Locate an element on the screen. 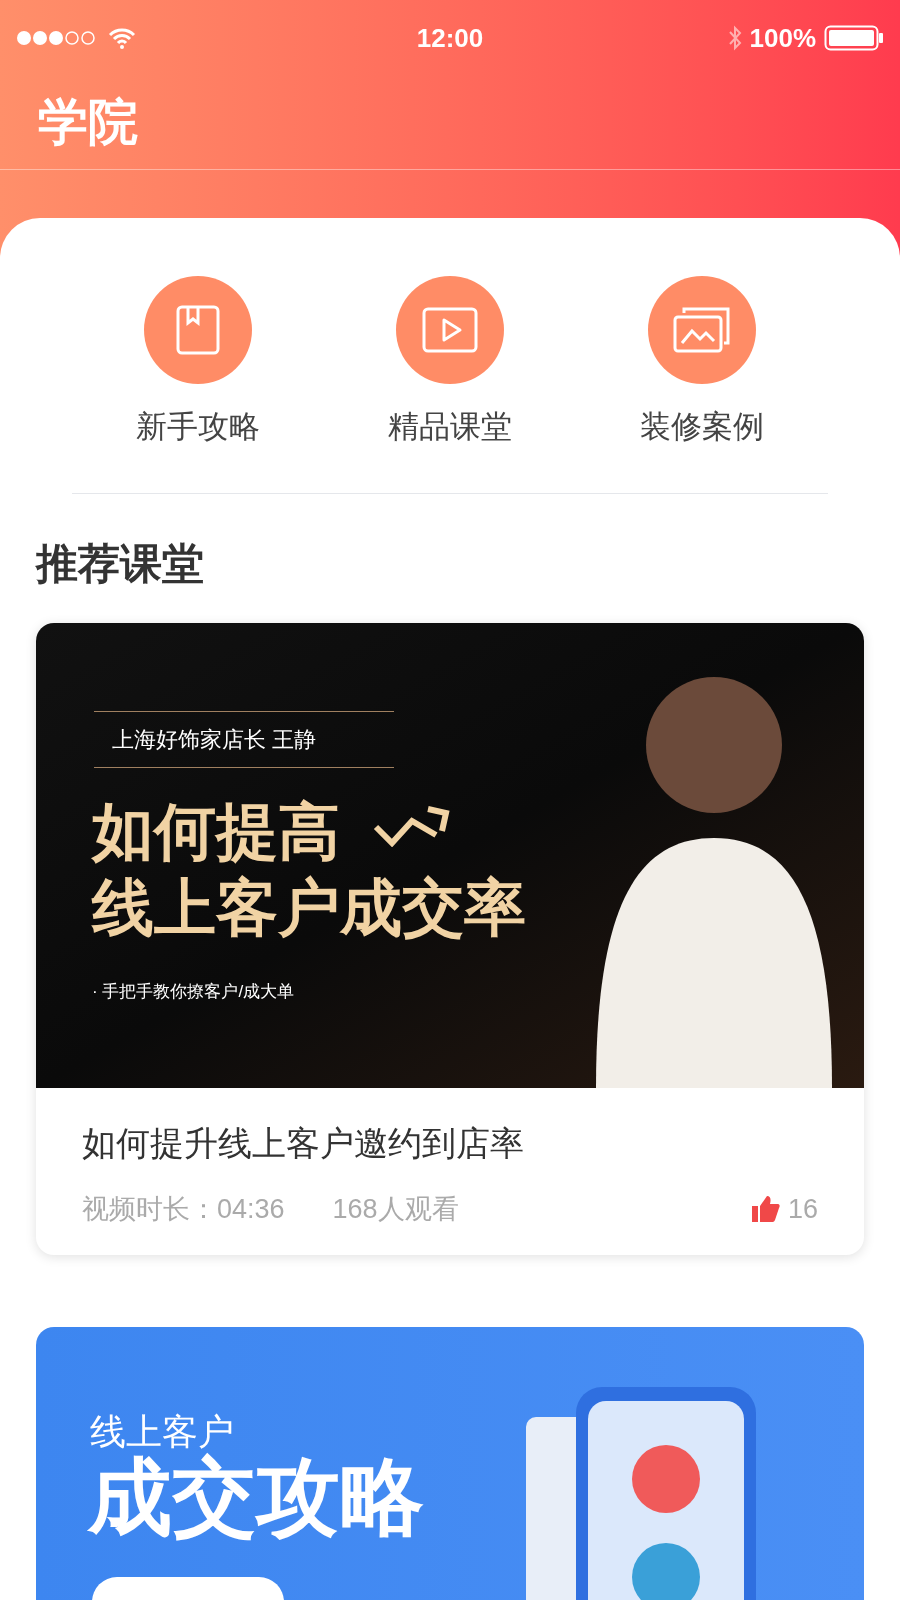  course-title: 如何提升线上客户邀约到店率 is located at coordinates (303, 1143).